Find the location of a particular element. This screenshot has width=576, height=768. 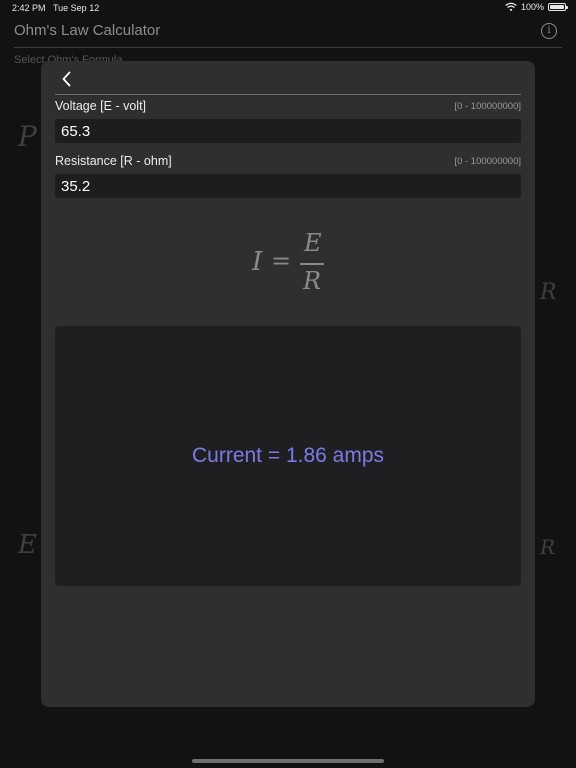

info-icon: i is located at coordinates (549, 31).